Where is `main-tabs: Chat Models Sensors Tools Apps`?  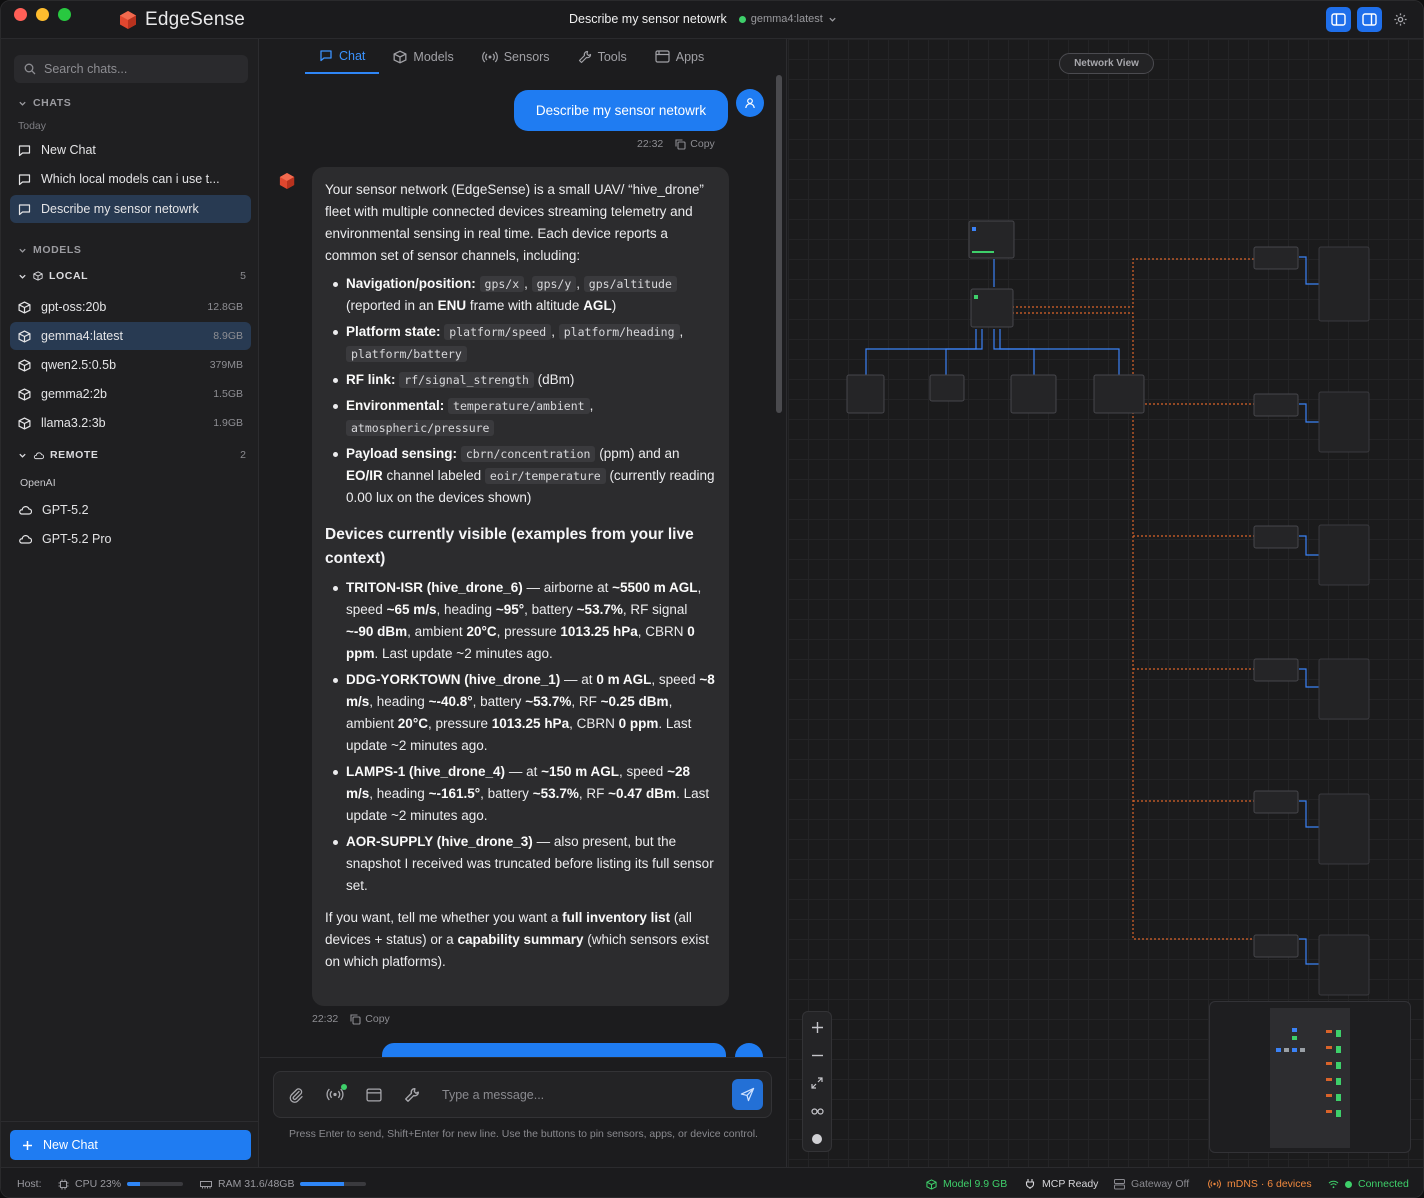
main-tabs: Chat Models Sensors Tools Apps is located at coordinates (511, 56).